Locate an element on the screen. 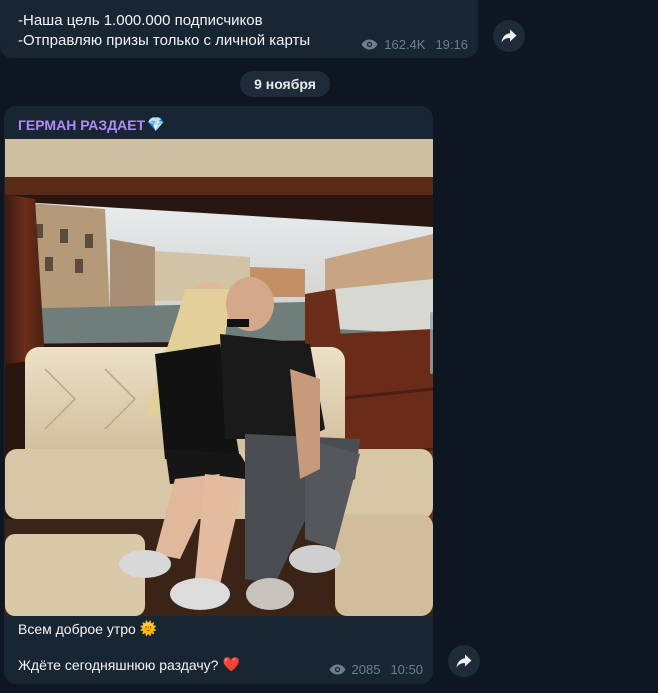 The image size is (658, 693). caption-line: Ждёте сегодняшнюю раздачу? ❤️ is located at coordinates (129, 664).